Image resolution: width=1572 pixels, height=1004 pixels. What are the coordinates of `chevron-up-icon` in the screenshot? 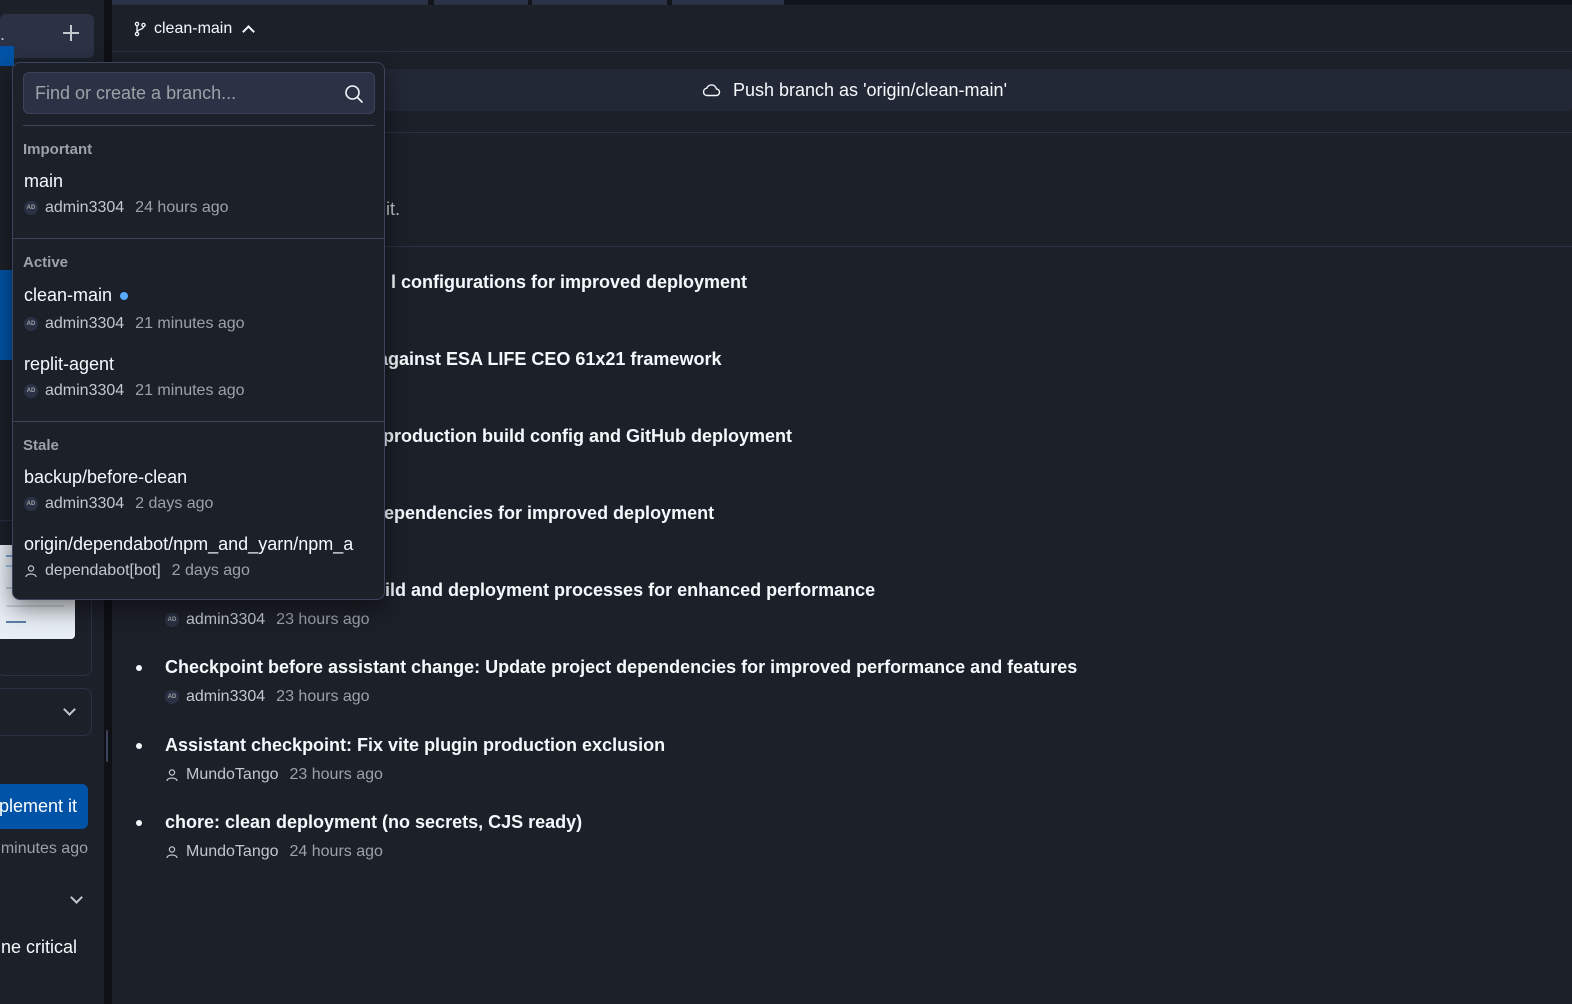 It's located at (249, 31).